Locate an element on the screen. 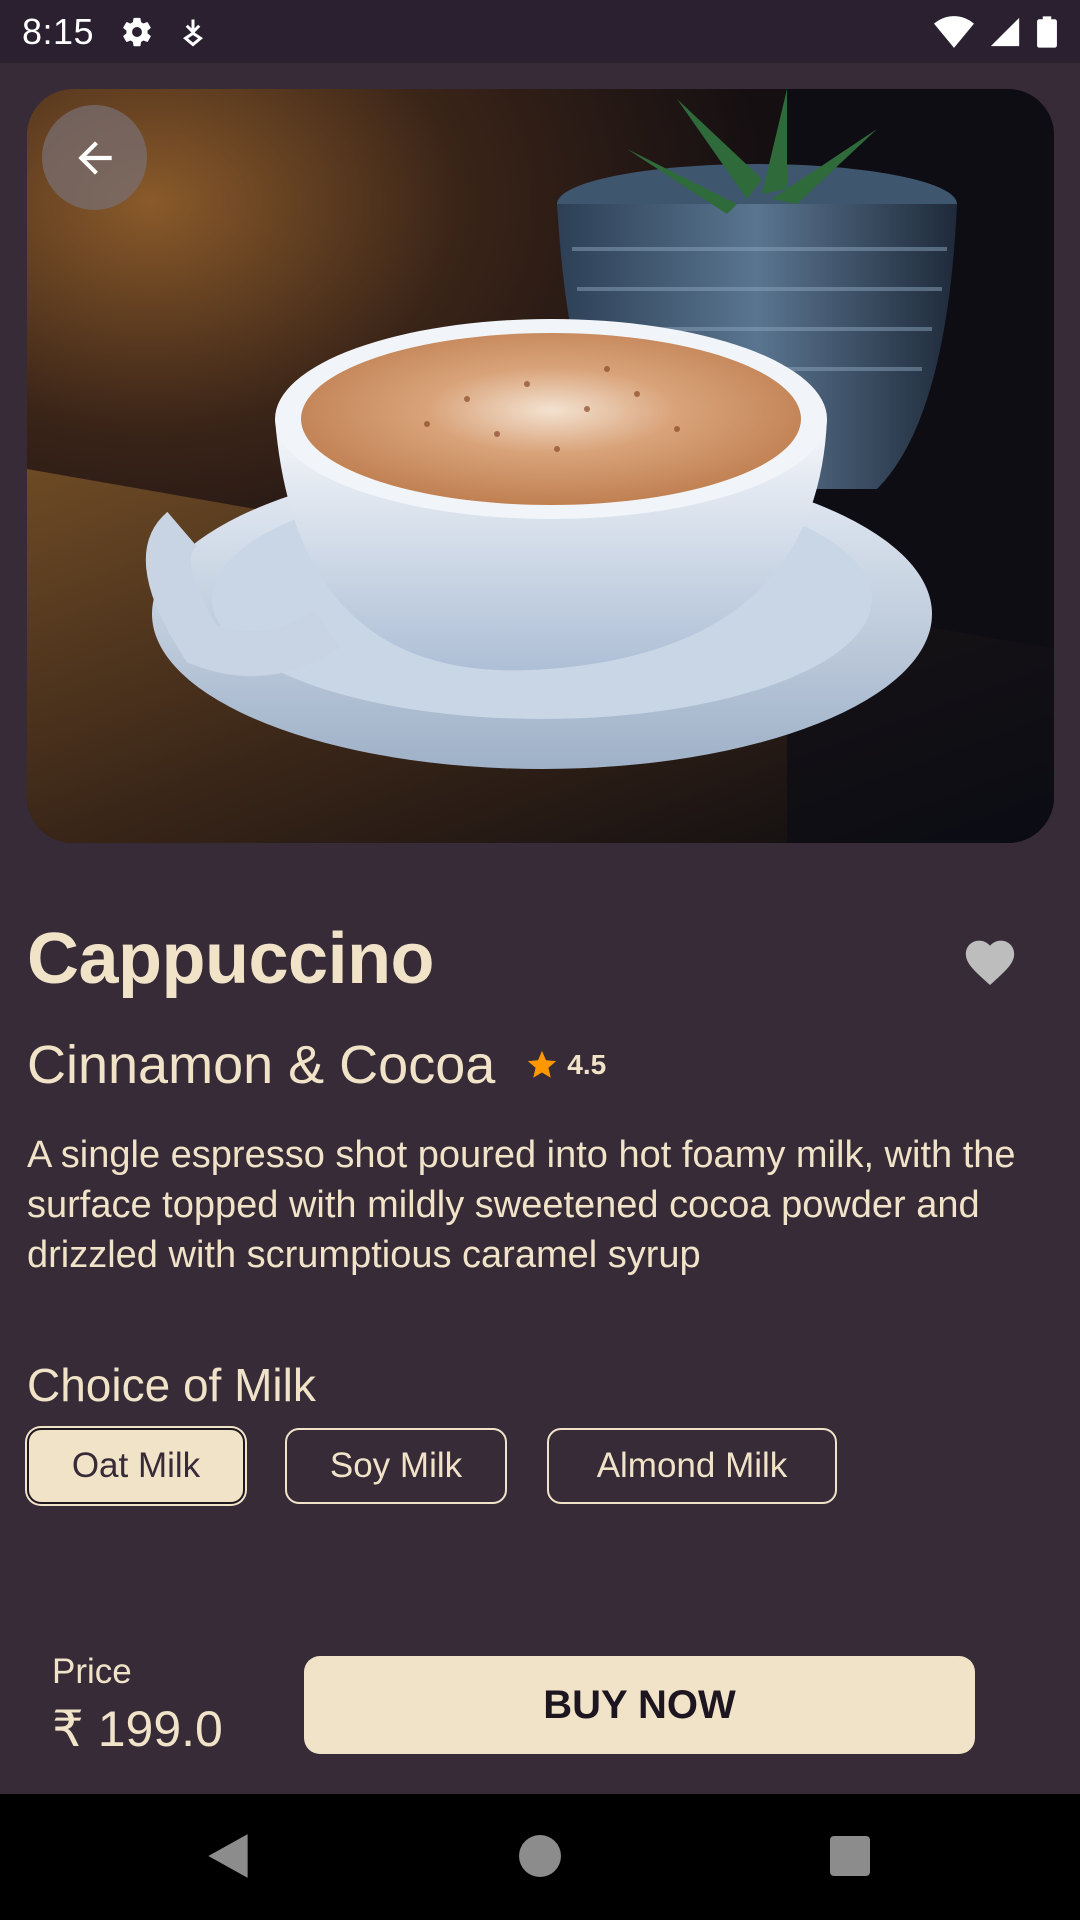 This screenshot has width=1080, height=1920. buy-now-button: BUY NOW is located at coordinates (639, 1705).